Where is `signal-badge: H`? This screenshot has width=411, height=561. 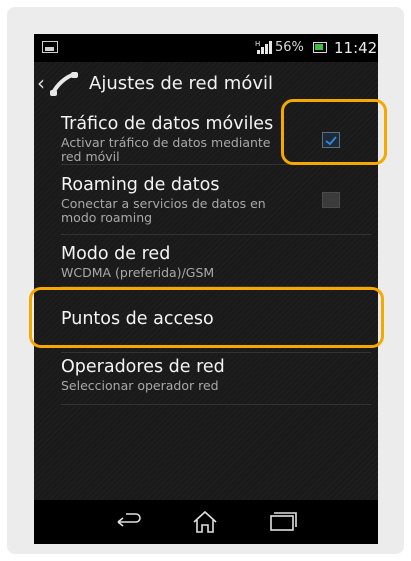 signal-badge: H is located at coordinates (257, 44).